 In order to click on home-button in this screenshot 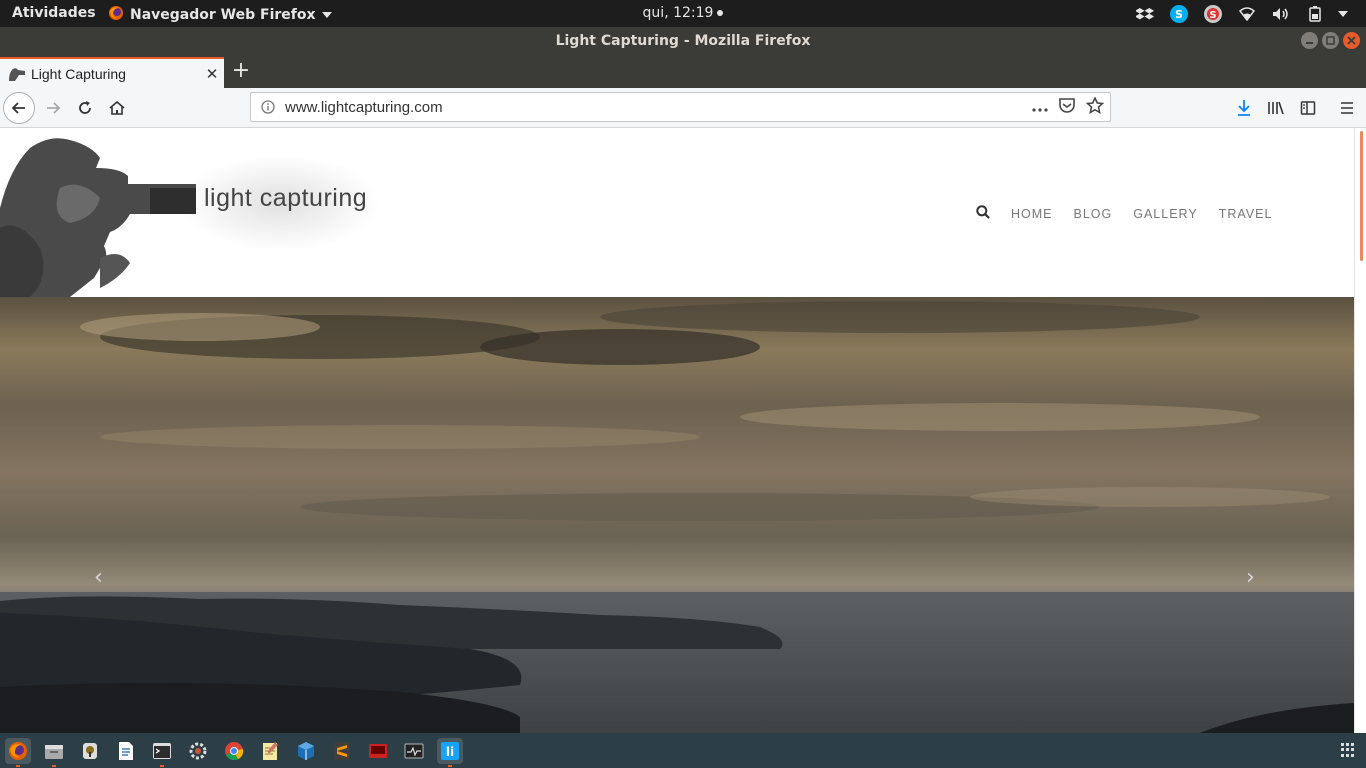, I will do `click(117, 108)`.